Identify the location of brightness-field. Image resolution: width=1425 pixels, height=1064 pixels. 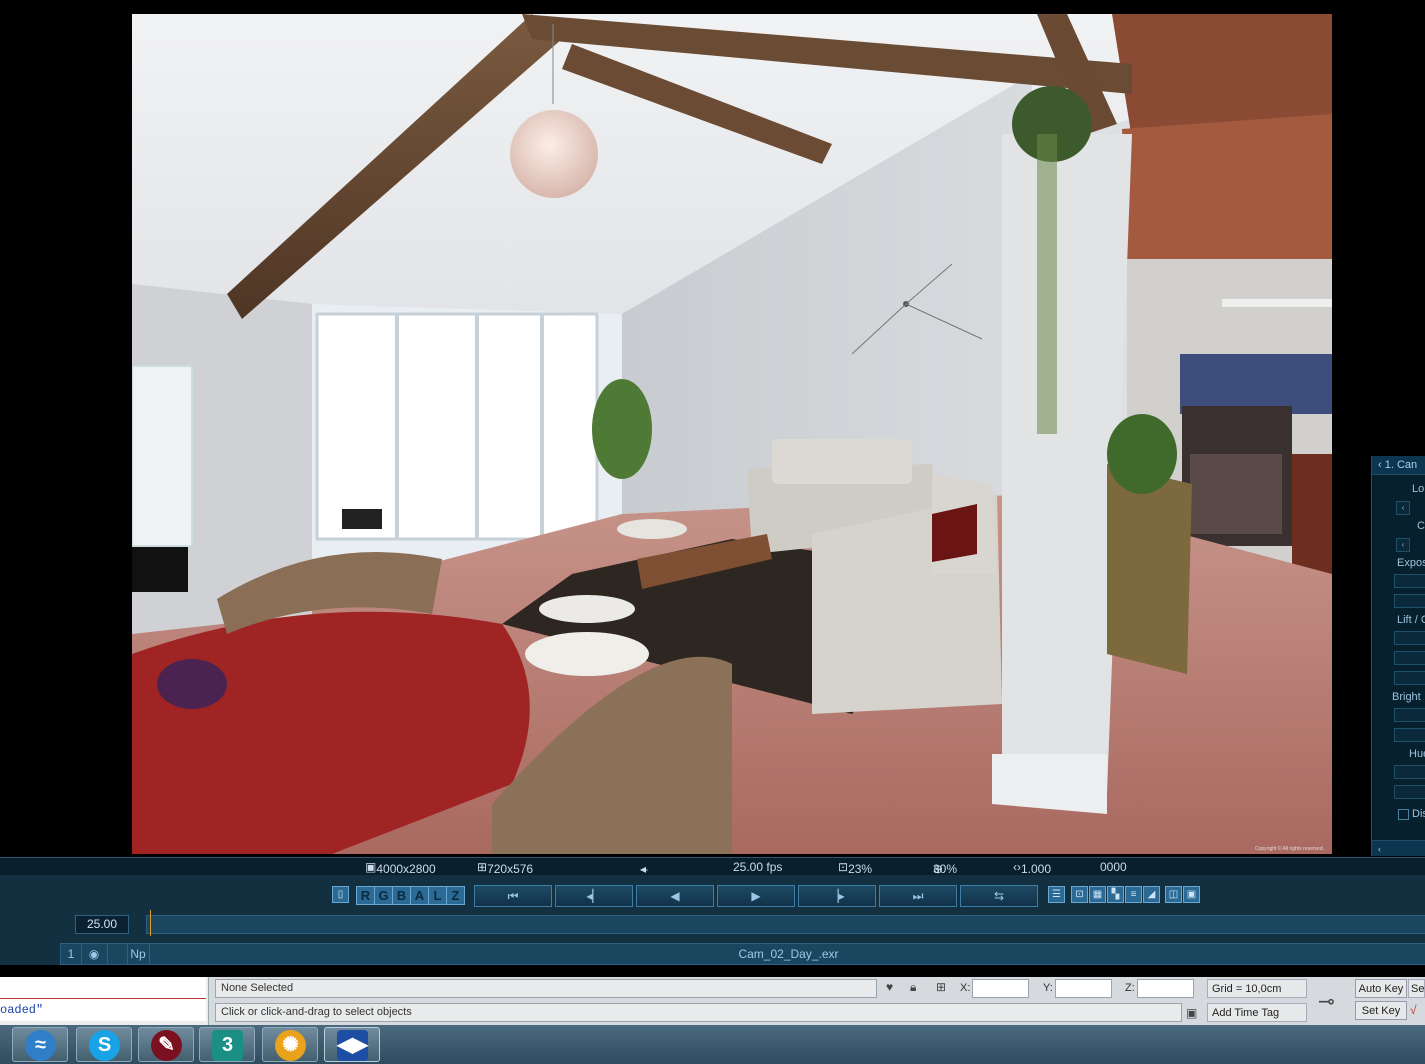
(1409, 715).